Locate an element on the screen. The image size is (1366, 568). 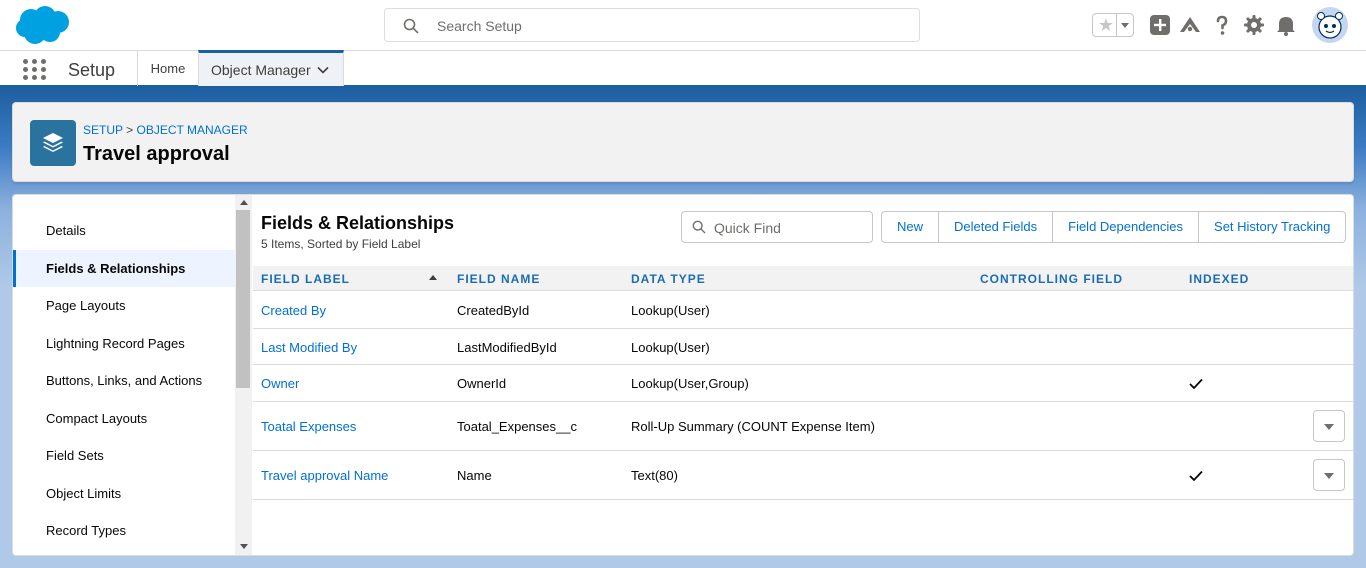
column-header-field-name: FIELD NAME is located at coordinates (498, 279).